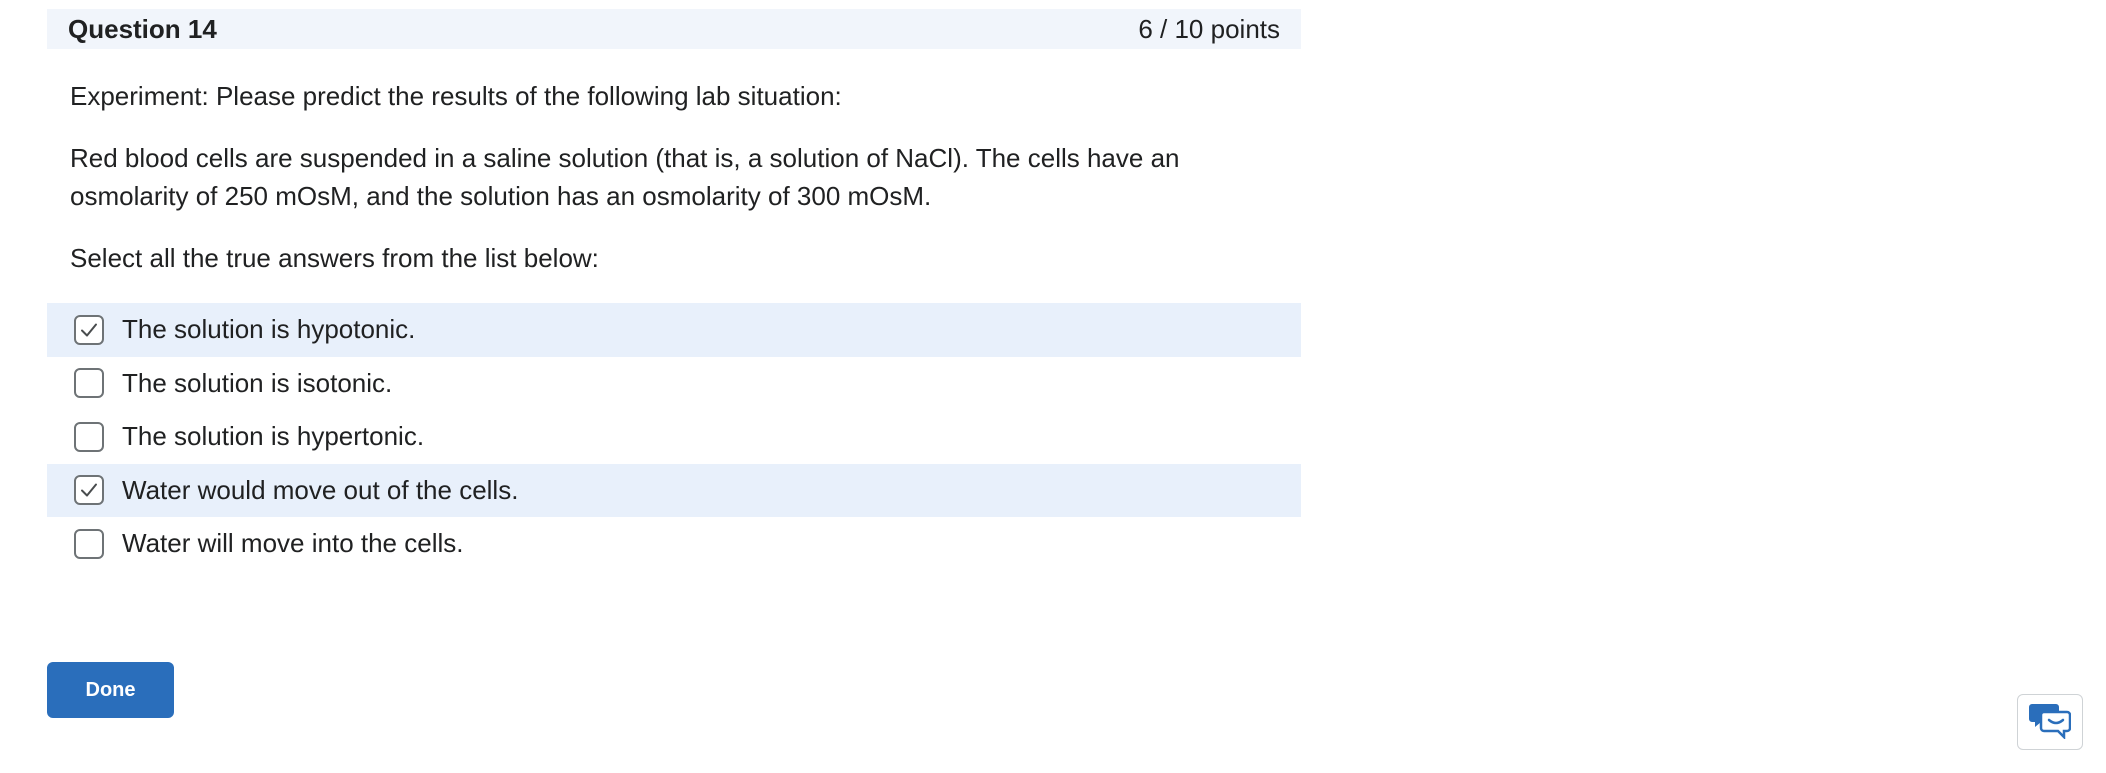  I want to click on answer-option: Water would move out of the cells., so click(674, 490).